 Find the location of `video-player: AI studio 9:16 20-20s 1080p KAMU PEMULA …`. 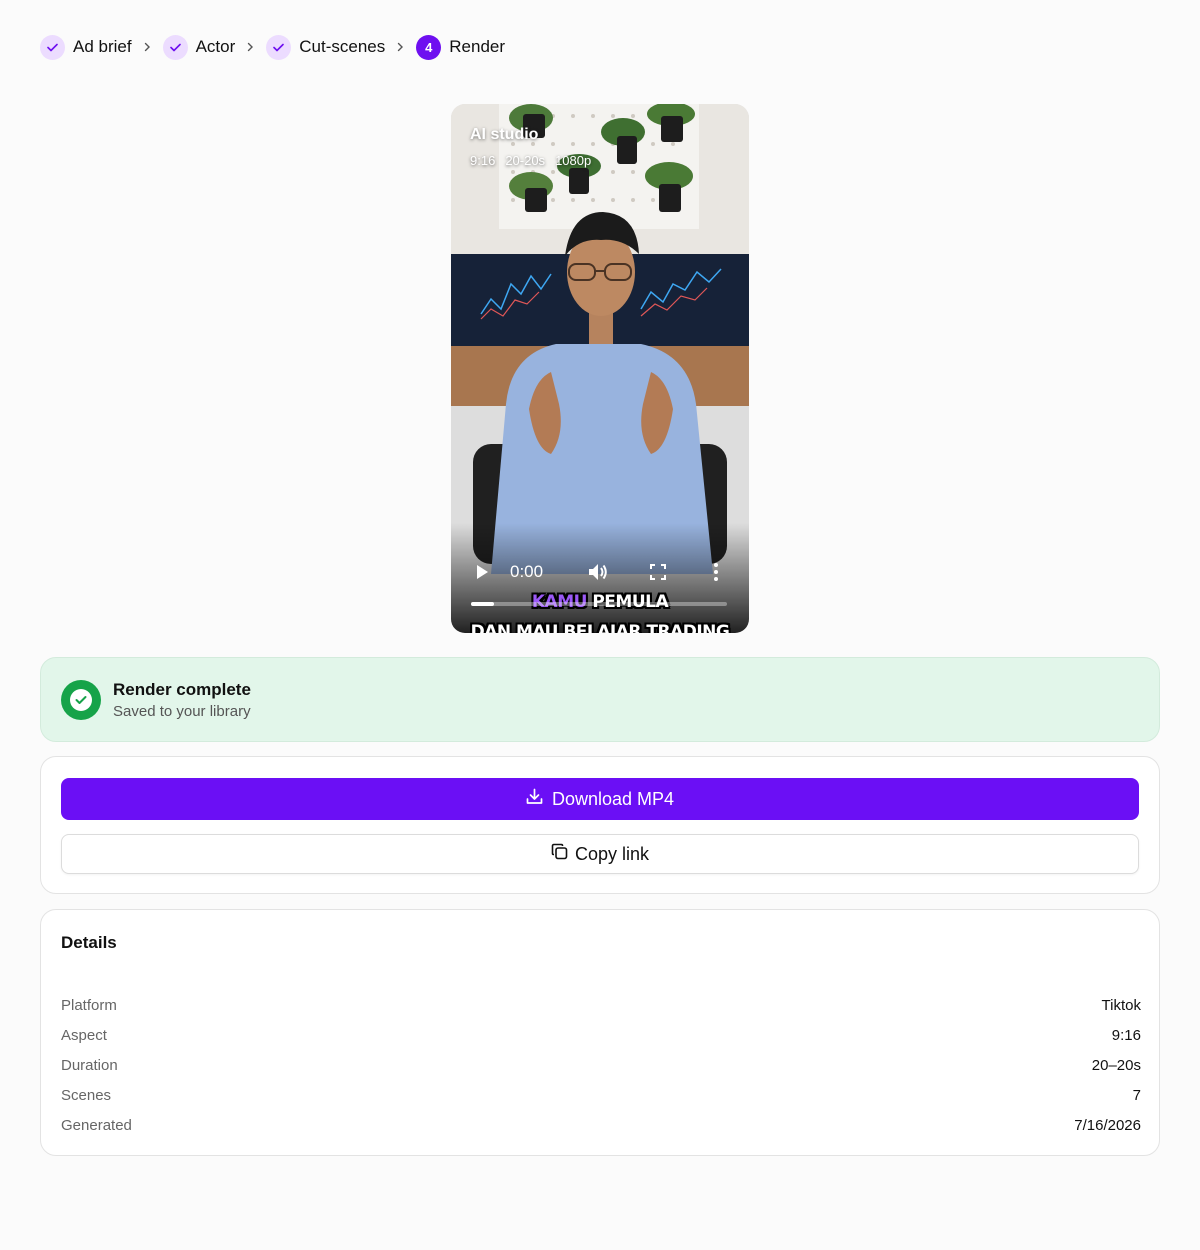

video-player: AI studio 9:16 20-20s 1080p KAMU PEMULA … is located at coordinates (600, 368).